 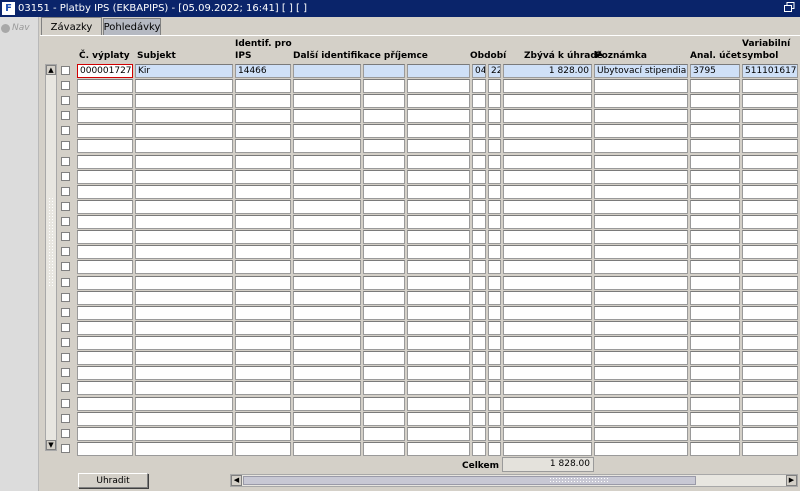 I want to click on cell-zbyva: 1 828.00, so click(x=547, y=71).